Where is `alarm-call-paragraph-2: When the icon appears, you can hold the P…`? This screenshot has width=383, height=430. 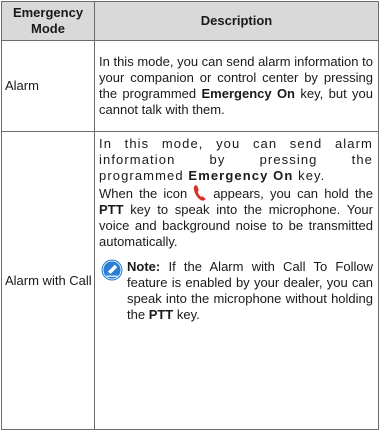 alarm-call-paragraph-2: When the icon appears, you can hold the P… is located at coordinates (236, 217).